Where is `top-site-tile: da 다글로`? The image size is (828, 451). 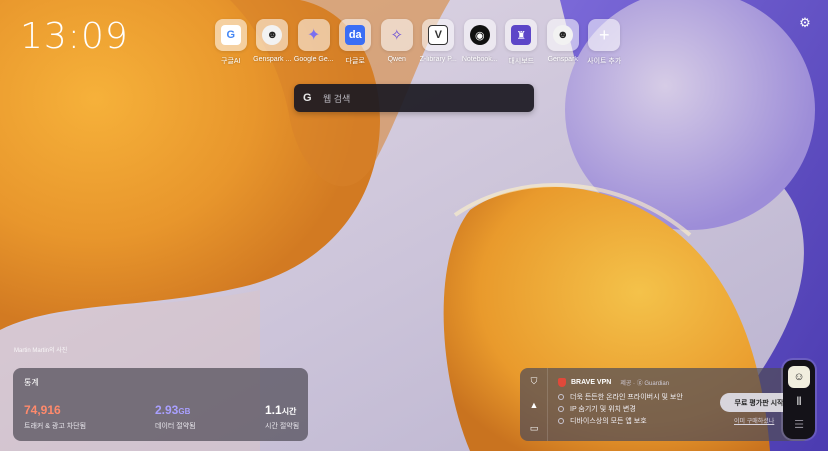
top-site-tile: da 다글로 is located at coordinates (356, 42).